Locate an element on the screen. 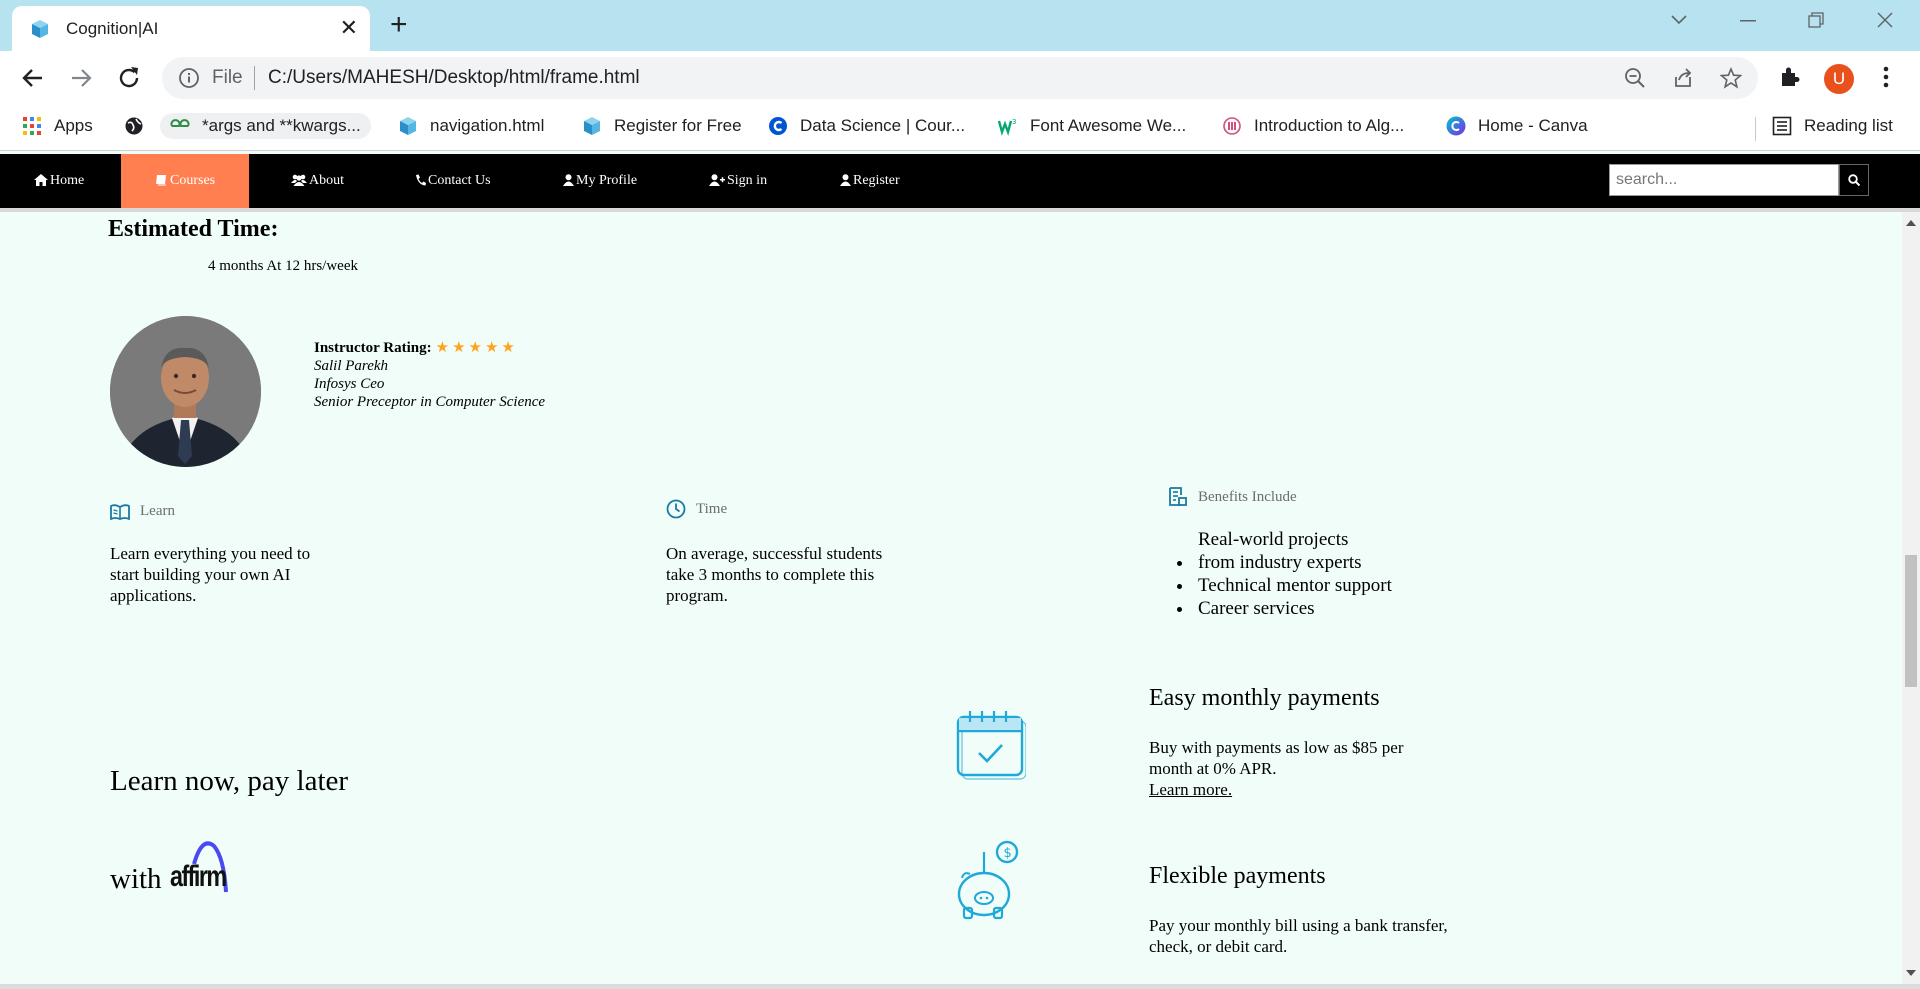 Image resolution: width=1920 pixels, height=989 pixels. vertical-scrollbar is located at coordinates (1911, 598).